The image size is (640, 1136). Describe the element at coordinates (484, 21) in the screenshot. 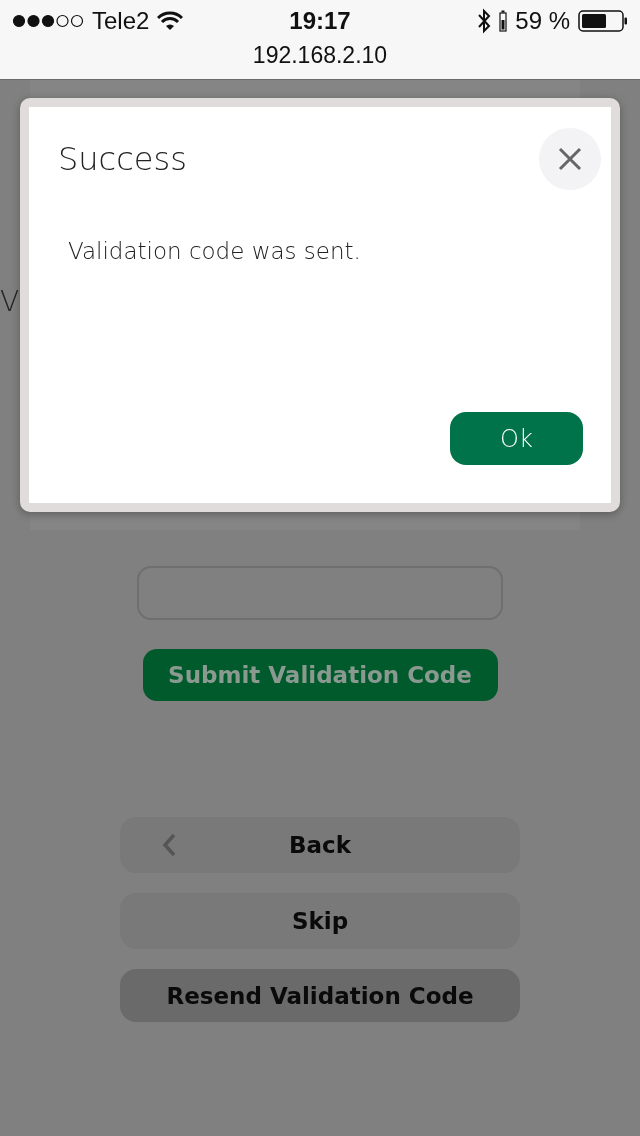

I see `bluetooth-icon` at that location.